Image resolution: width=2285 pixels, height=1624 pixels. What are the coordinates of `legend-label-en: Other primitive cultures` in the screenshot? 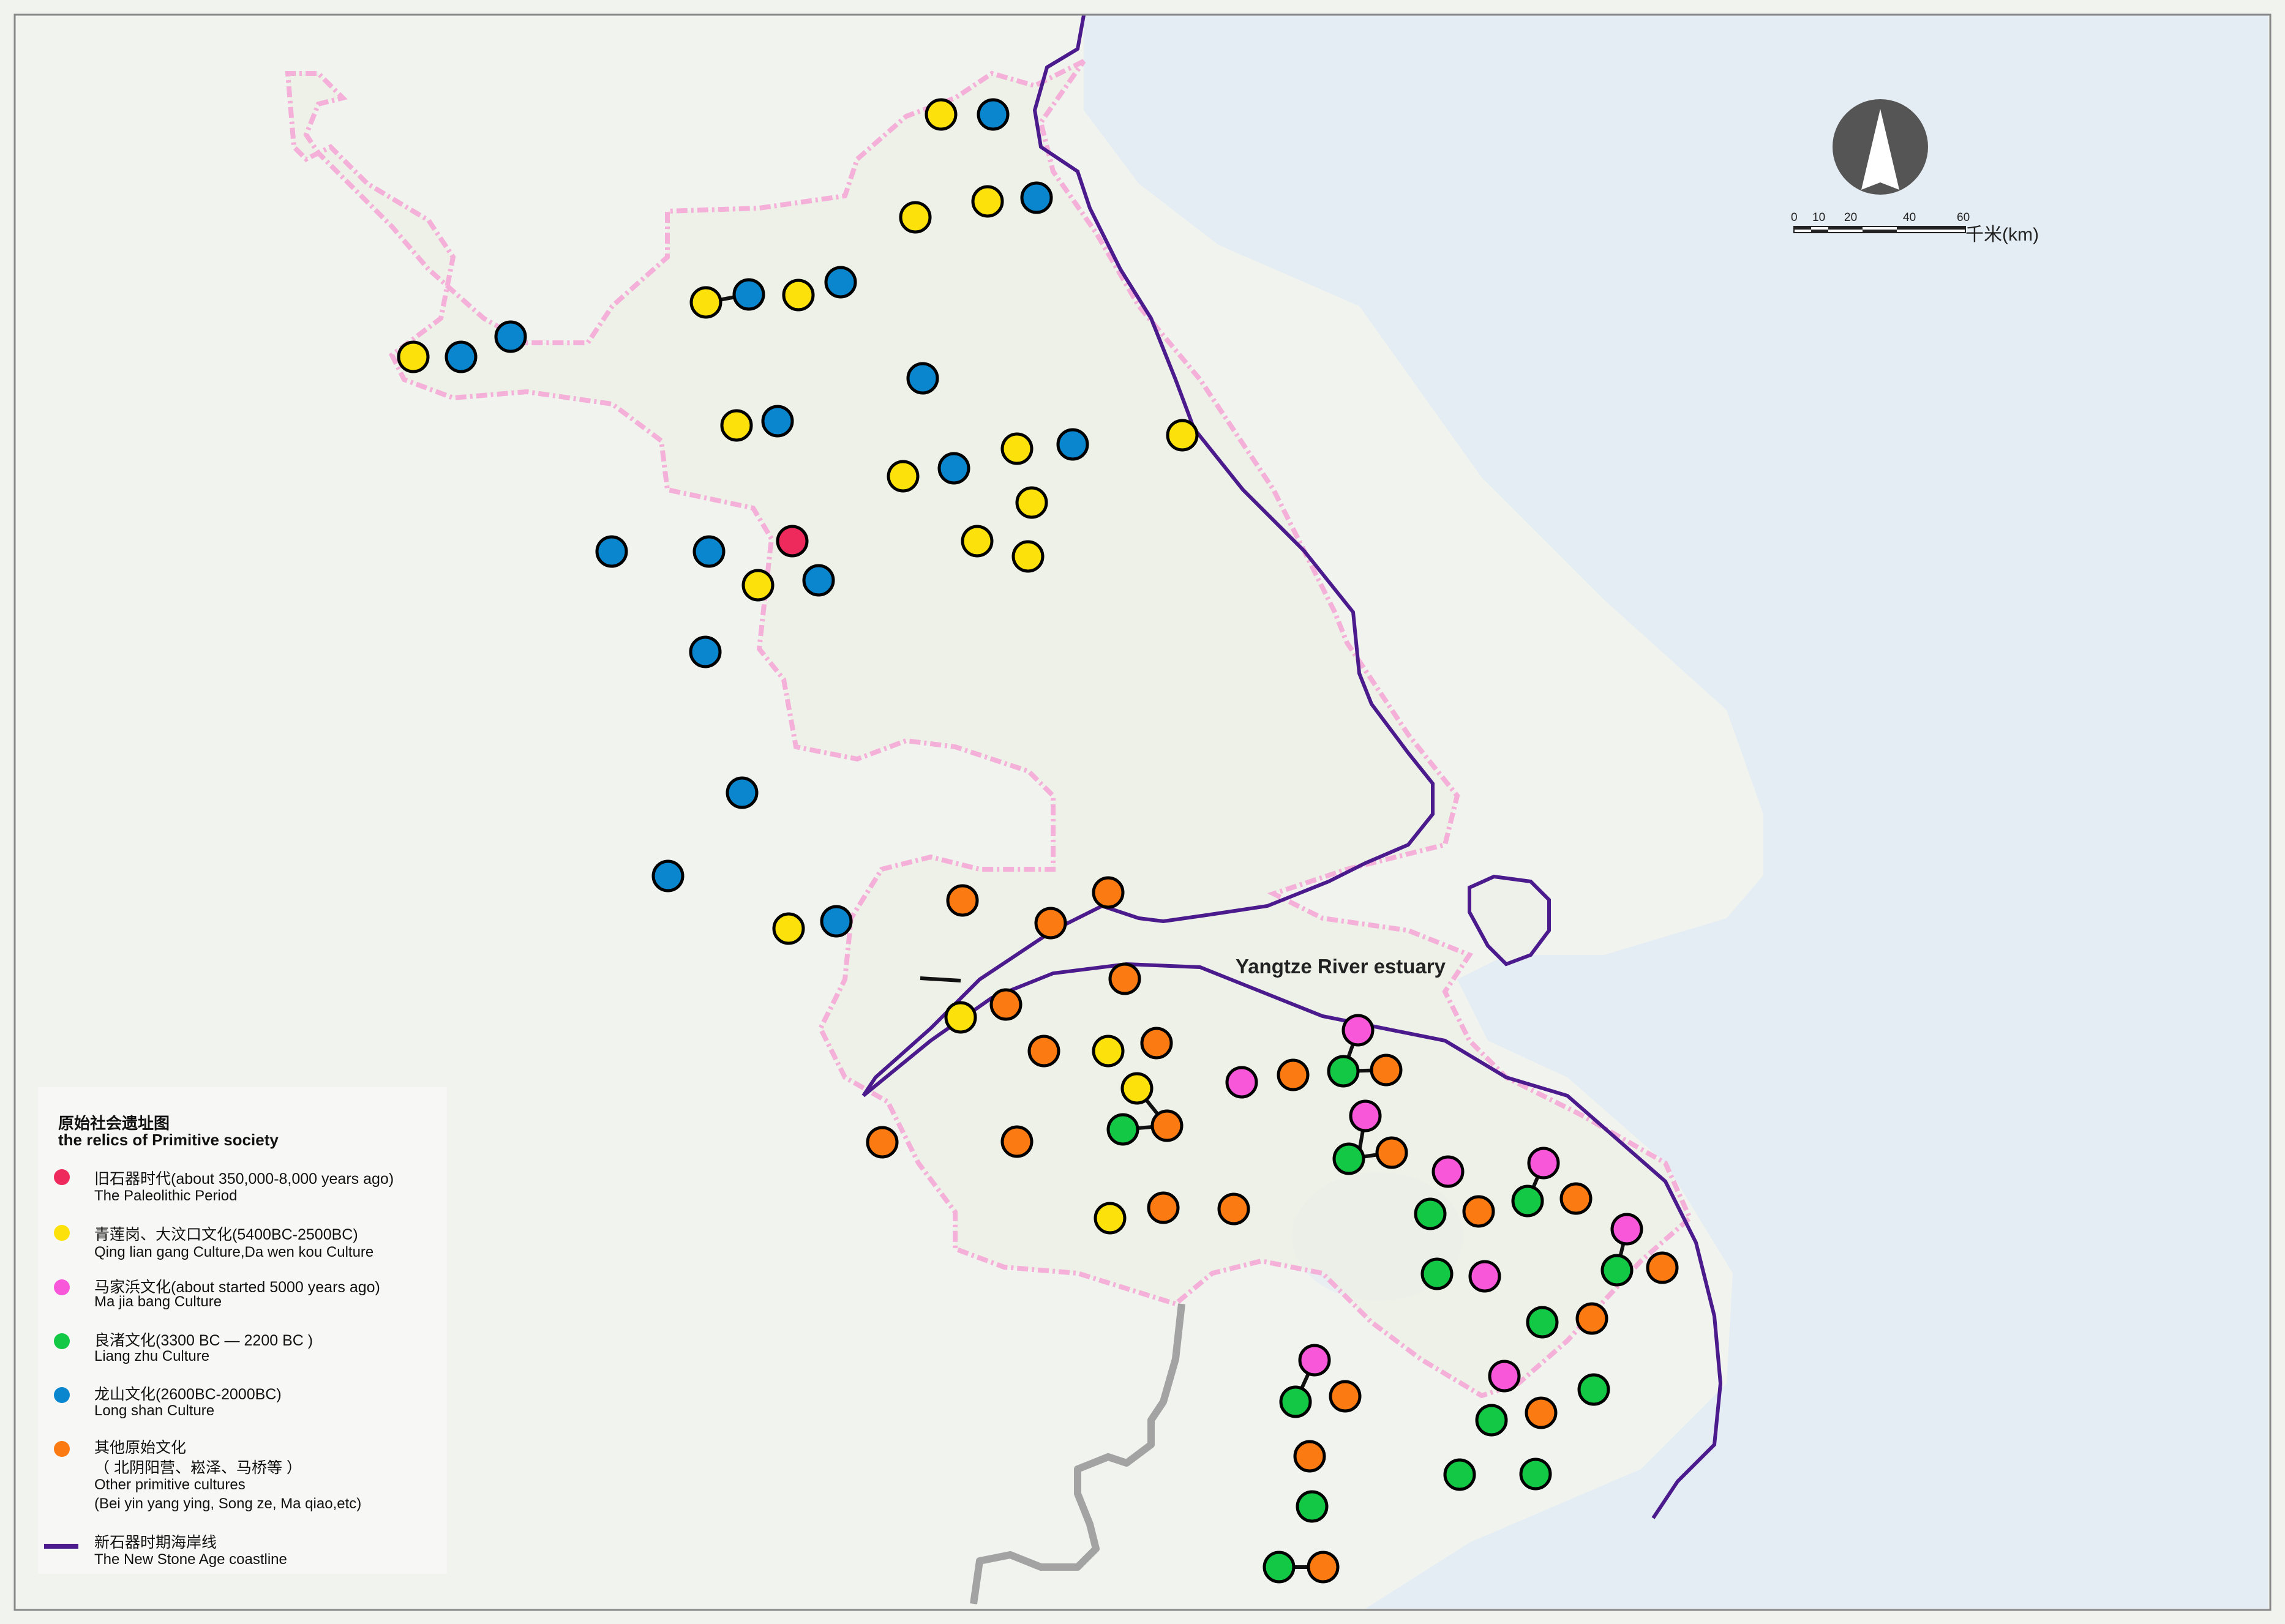 It's located at (170, 1484).